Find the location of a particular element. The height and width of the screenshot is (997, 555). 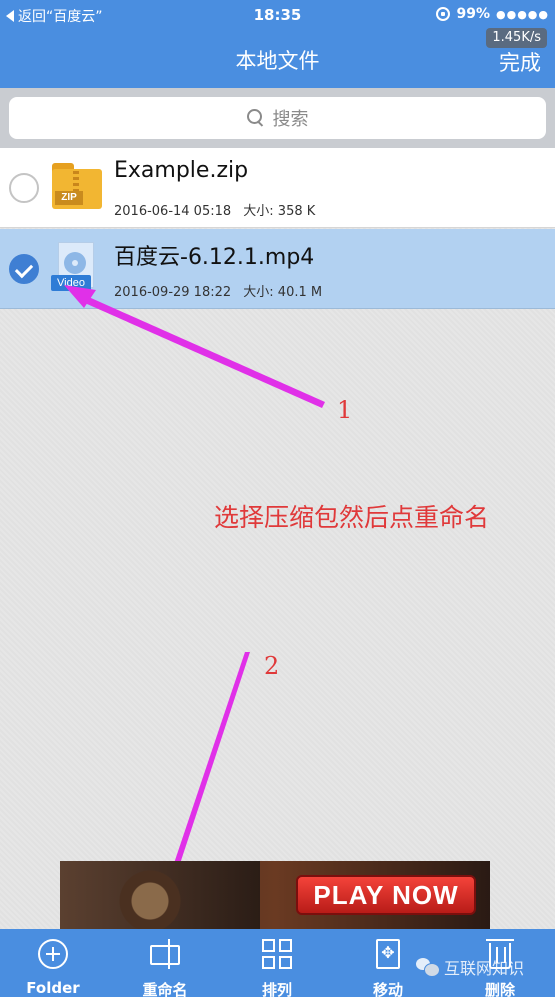

file-date: 2016-06-14 05:18 is located at coordinates (173, 211).